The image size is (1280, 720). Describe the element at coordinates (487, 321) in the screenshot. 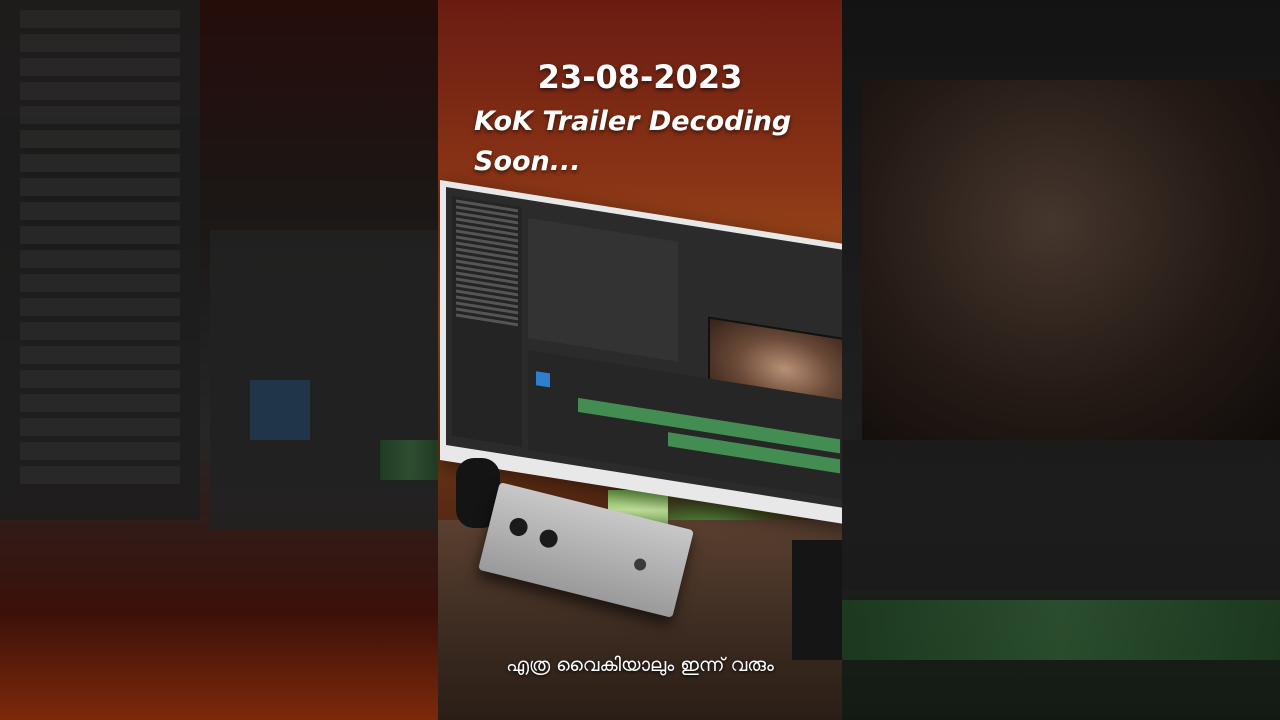

I see `project-panel` at that location.